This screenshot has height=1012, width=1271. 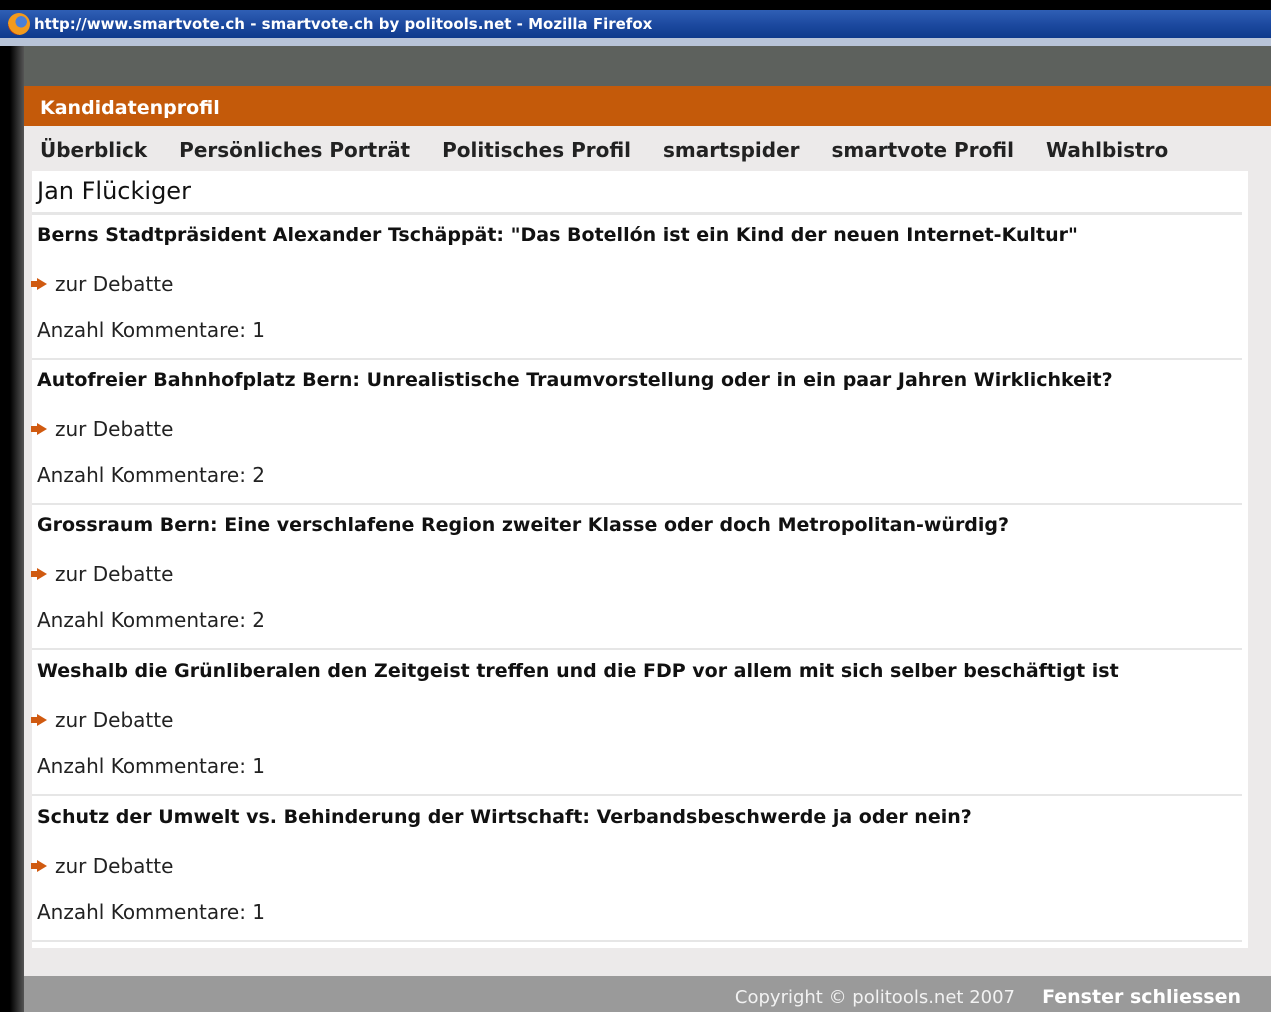 I want to click on tab-smartspider: smartspider, so click(x=731, y=150).